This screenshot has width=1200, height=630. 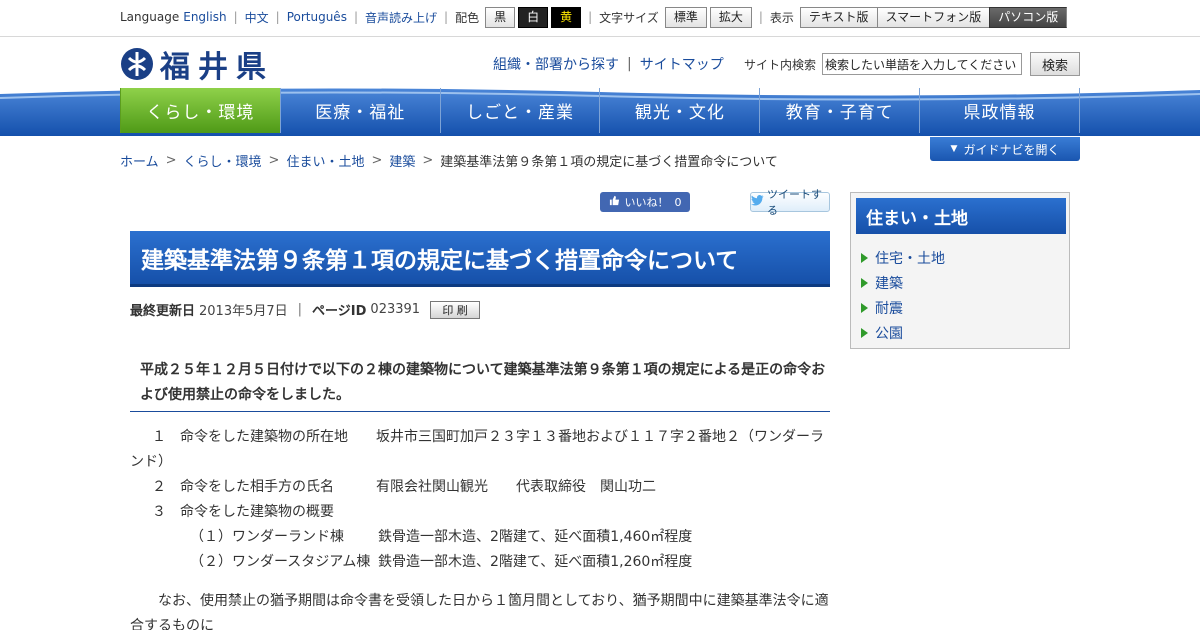 I want to click on display-smartphone-button: スマートフォン版, so click(x=933, y=17).